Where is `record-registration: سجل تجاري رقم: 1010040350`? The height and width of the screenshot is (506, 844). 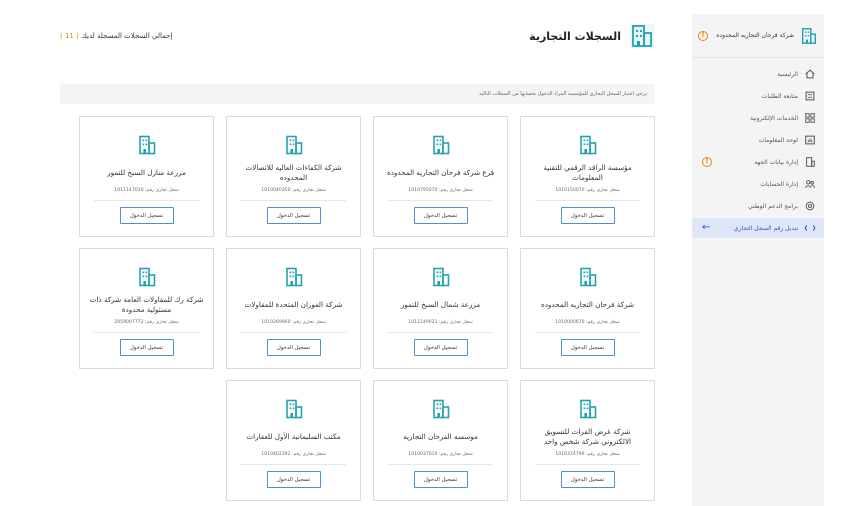 record-registration: سجل تجاري رقم: 1010040350 is located at coordinates (293, 190).